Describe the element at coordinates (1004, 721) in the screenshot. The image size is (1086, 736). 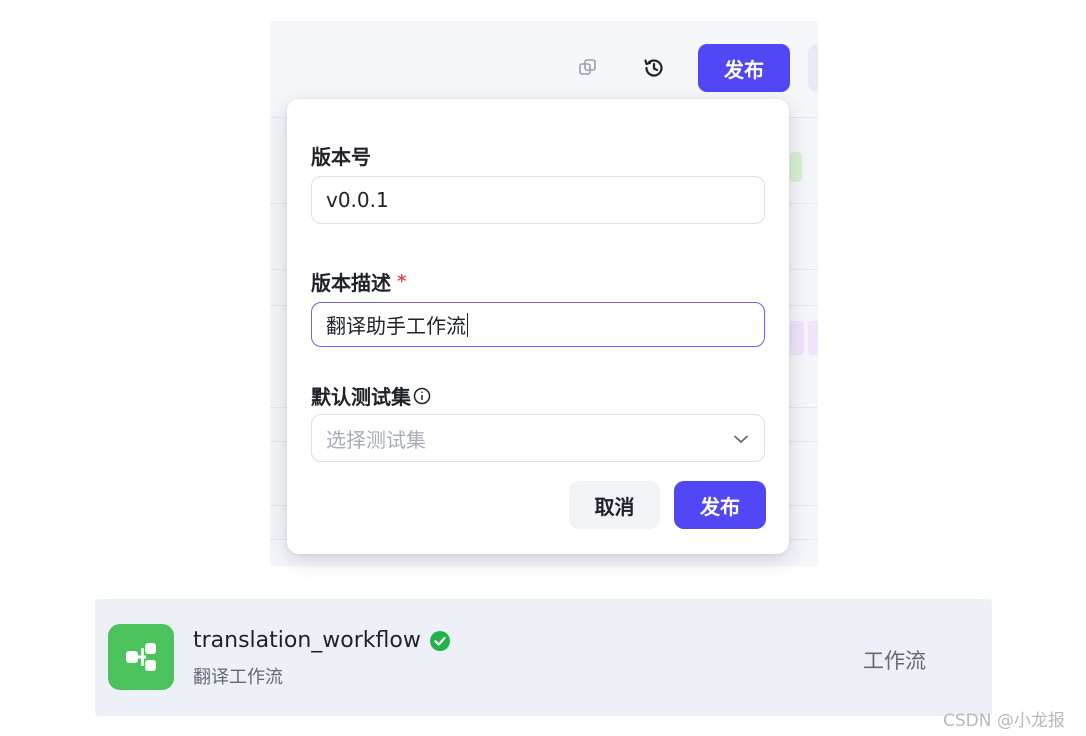
I see `watermark: CSDN @小龙报` at that location.